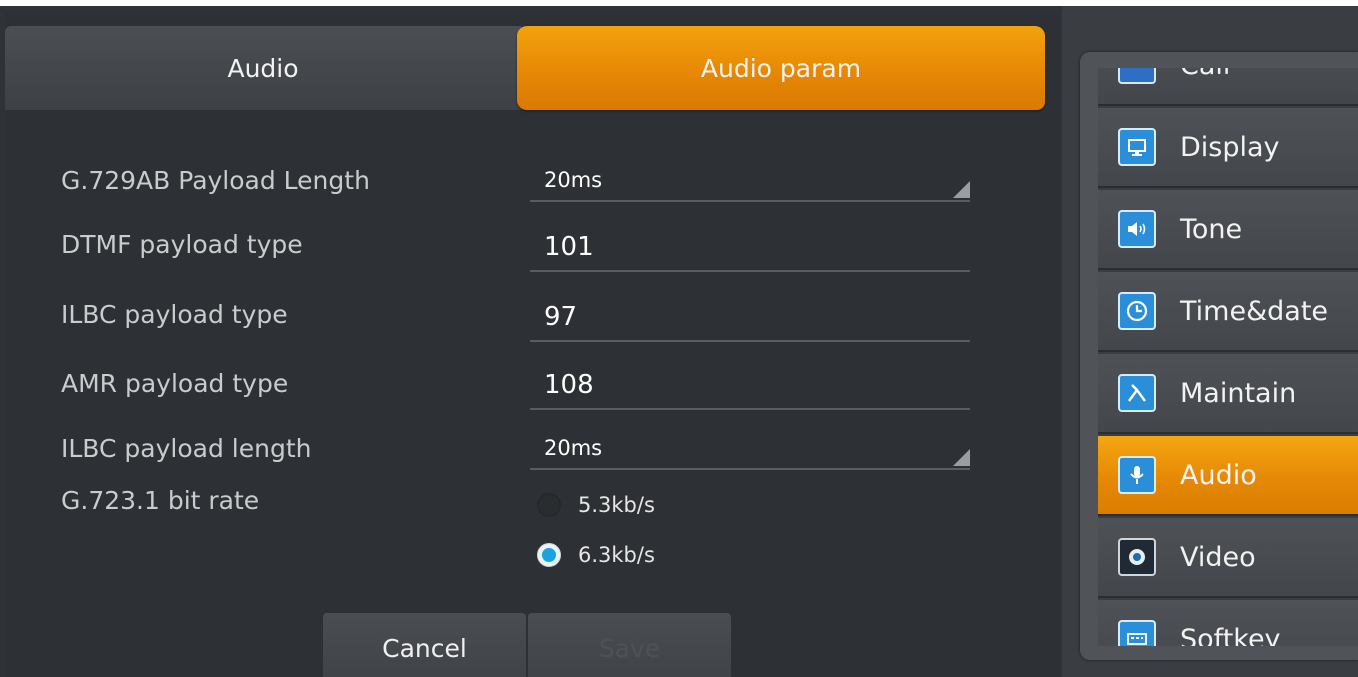  What do you see at coordinates (569, 247) in the screenshot?
I see `dtmf-payload-type-value: 101` at bounding box center [569, 247].